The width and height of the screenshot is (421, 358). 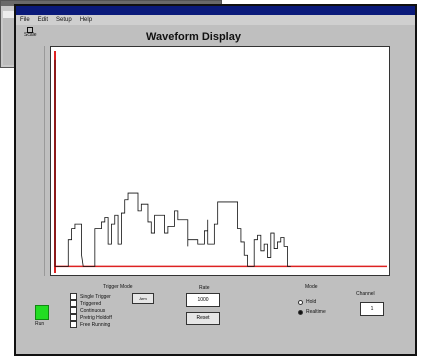 I want to click on trigger-option-continuous: Continuous, so click(x=87, y=310).